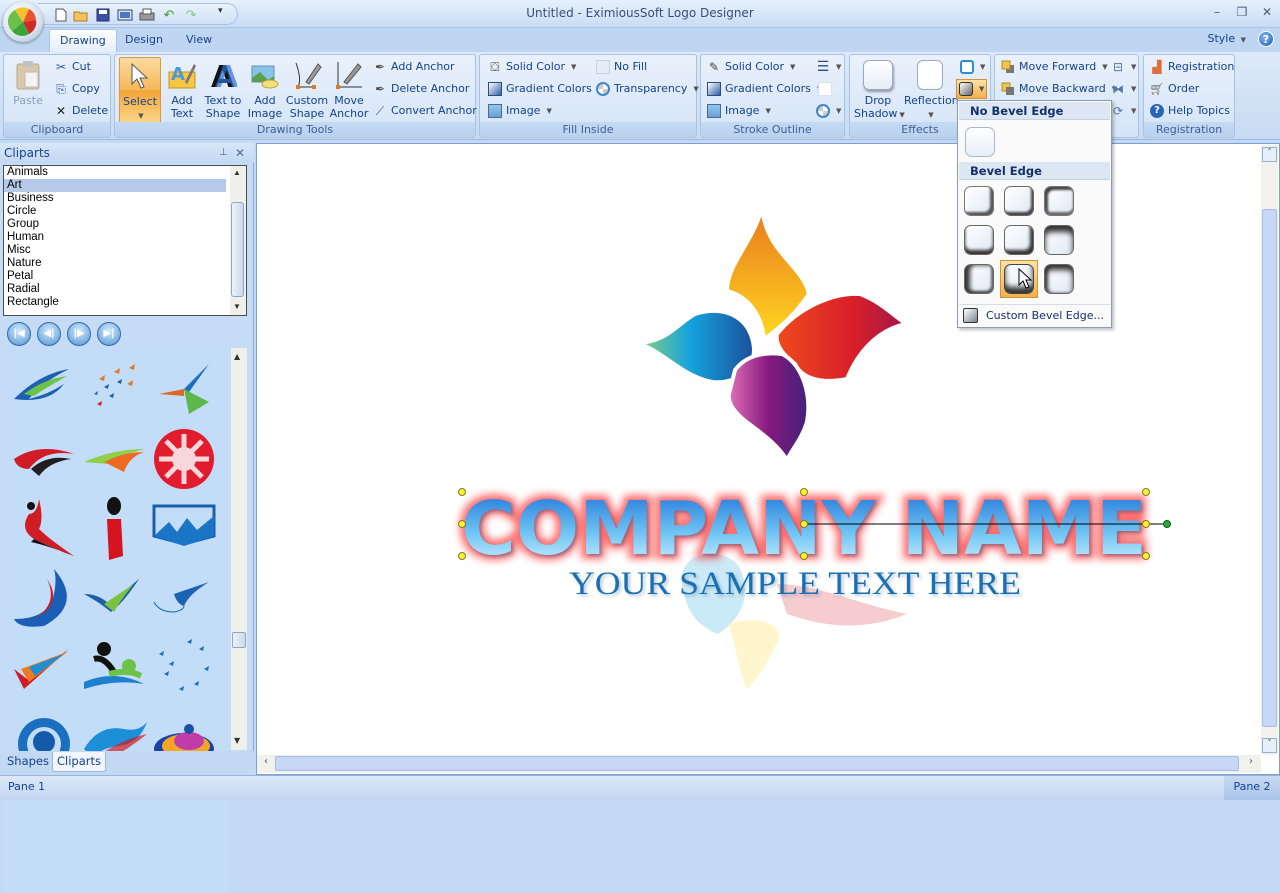  I want to click on copy-button: ⎘ Copy, so click(77, 89).